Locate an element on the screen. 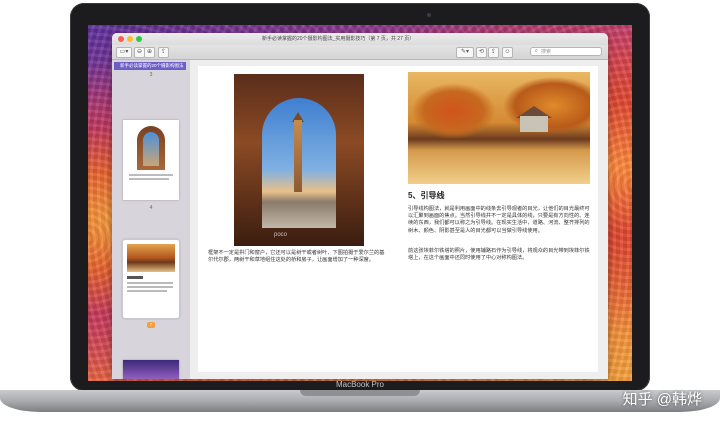 This screenshot has height=428, width=720. zoom-in-button: ⊕ is located at coordinates (149, 52).